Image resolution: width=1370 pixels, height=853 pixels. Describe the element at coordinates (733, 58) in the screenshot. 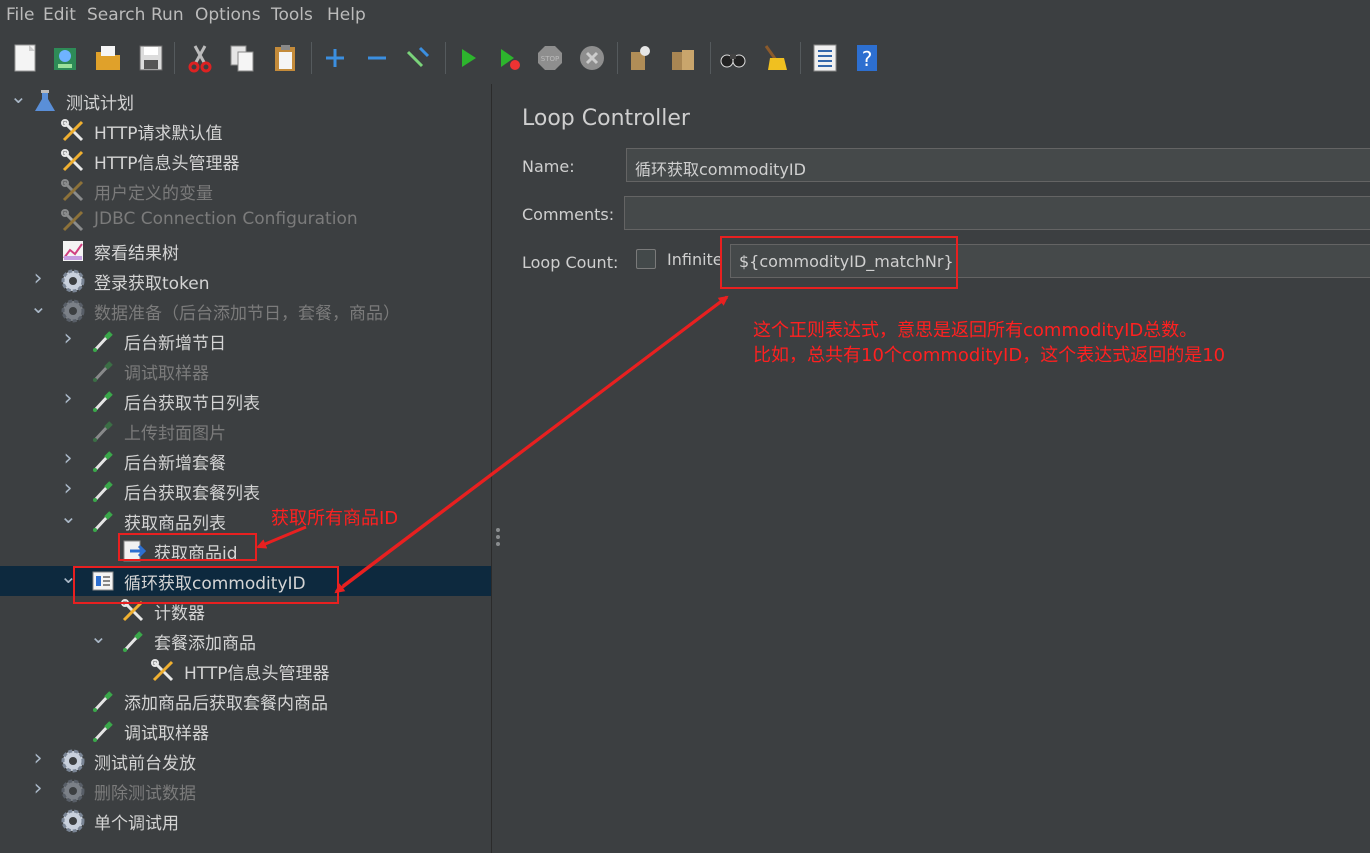

I see `search-icon` at that location.